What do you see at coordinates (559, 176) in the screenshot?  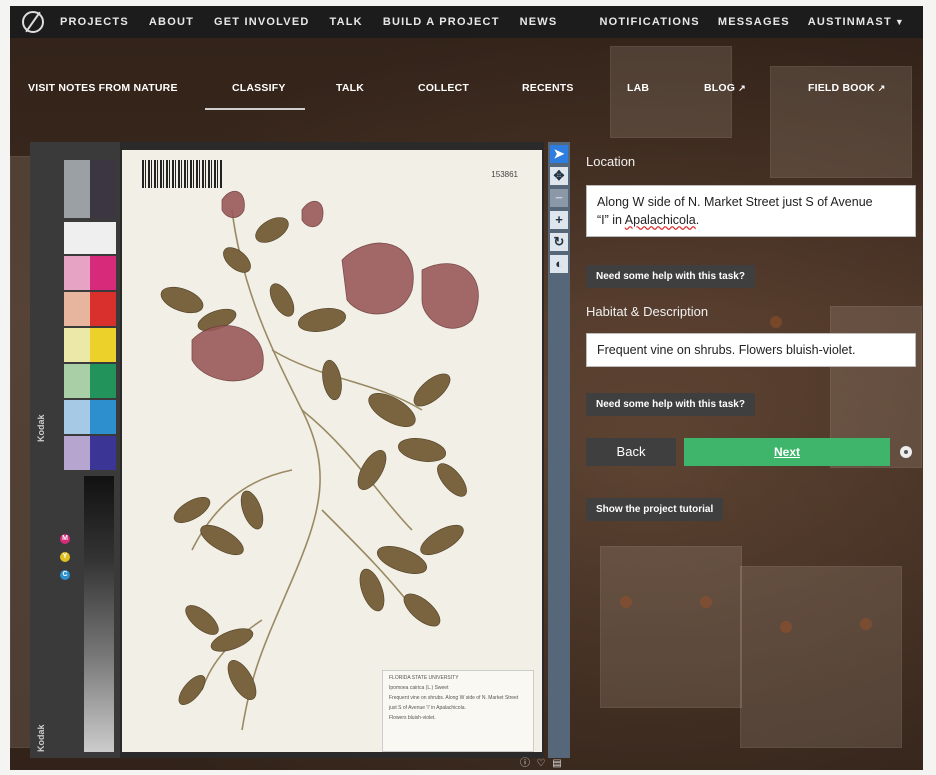 I see `pan-icon: ✥` at bounding box center [559, 176].